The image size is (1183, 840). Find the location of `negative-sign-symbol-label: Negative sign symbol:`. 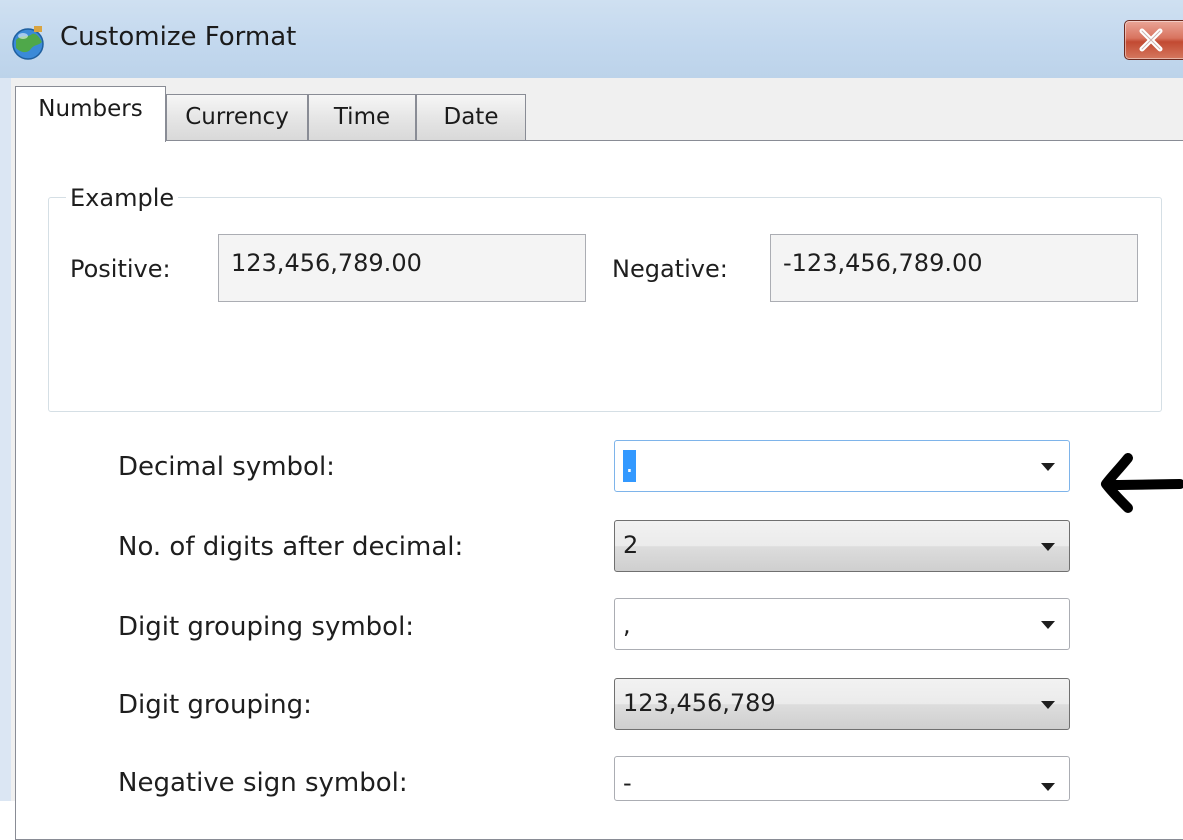

negative-sign-symbol-label: Negative sign symbol: is located at coordinates (263, 783).